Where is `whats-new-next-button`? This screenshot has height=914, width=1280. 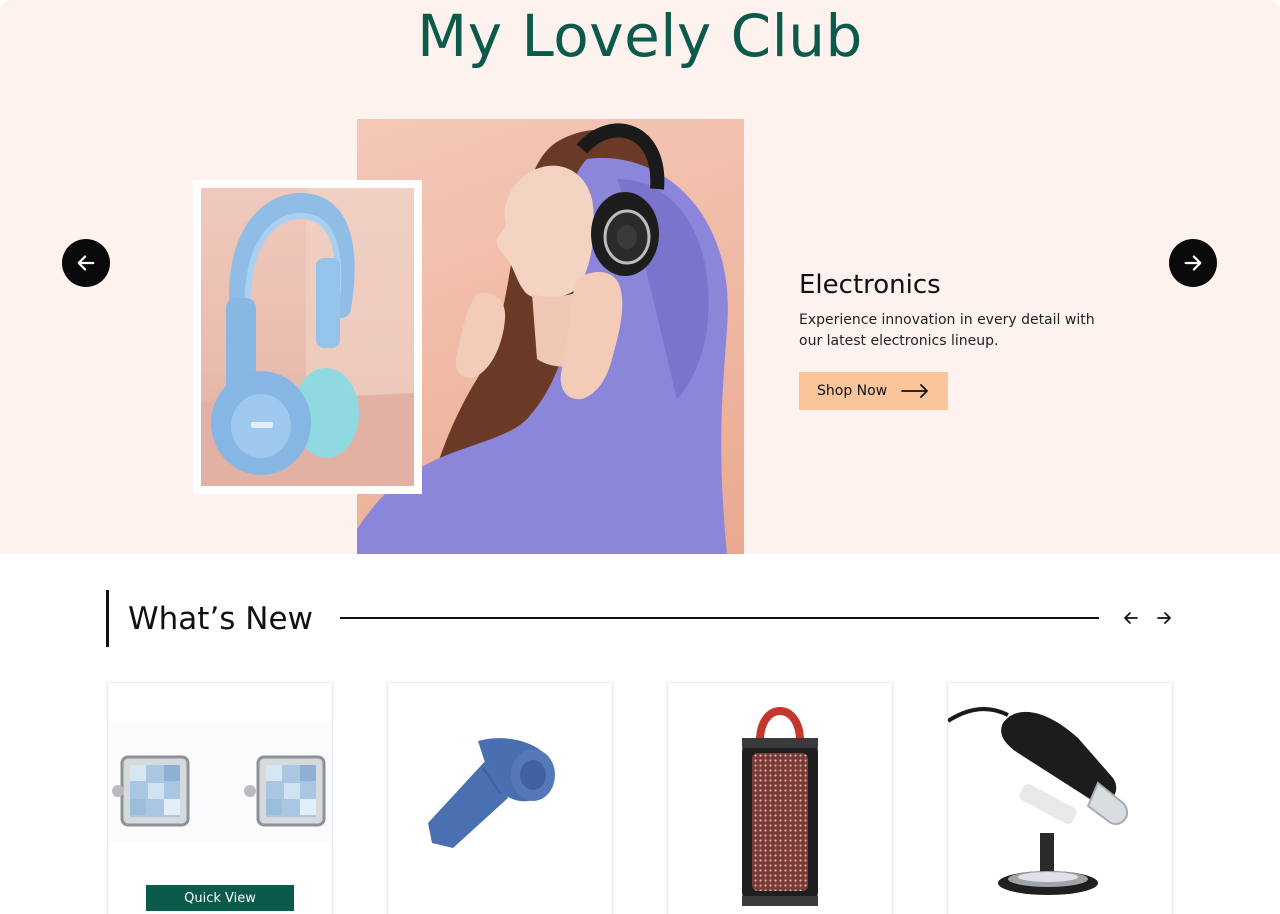 whats-new-next-button is located at coordinates (1164, 618).